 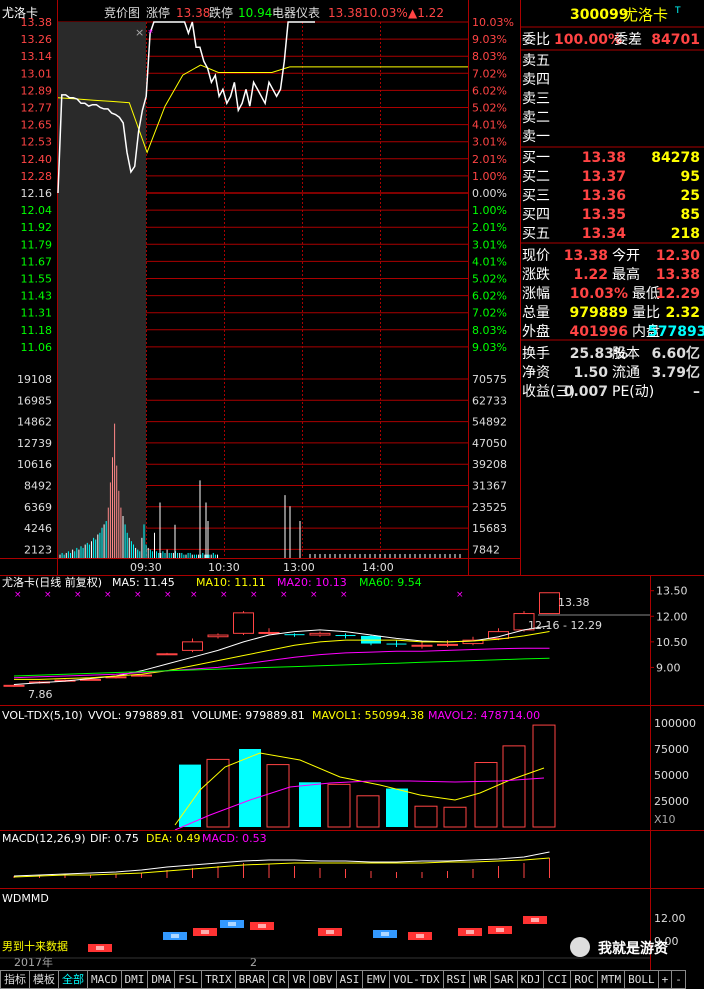 I want to click on volume-tick-right: 54892, so click(x=489, y=422).